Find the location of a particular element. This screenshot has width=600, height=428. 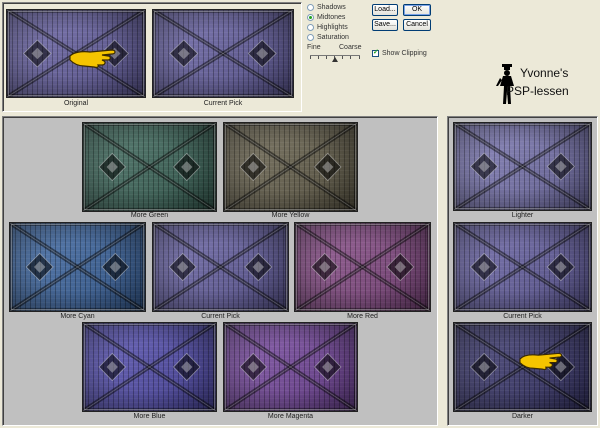

ok-button: OK is located at coordinates (417, 10).